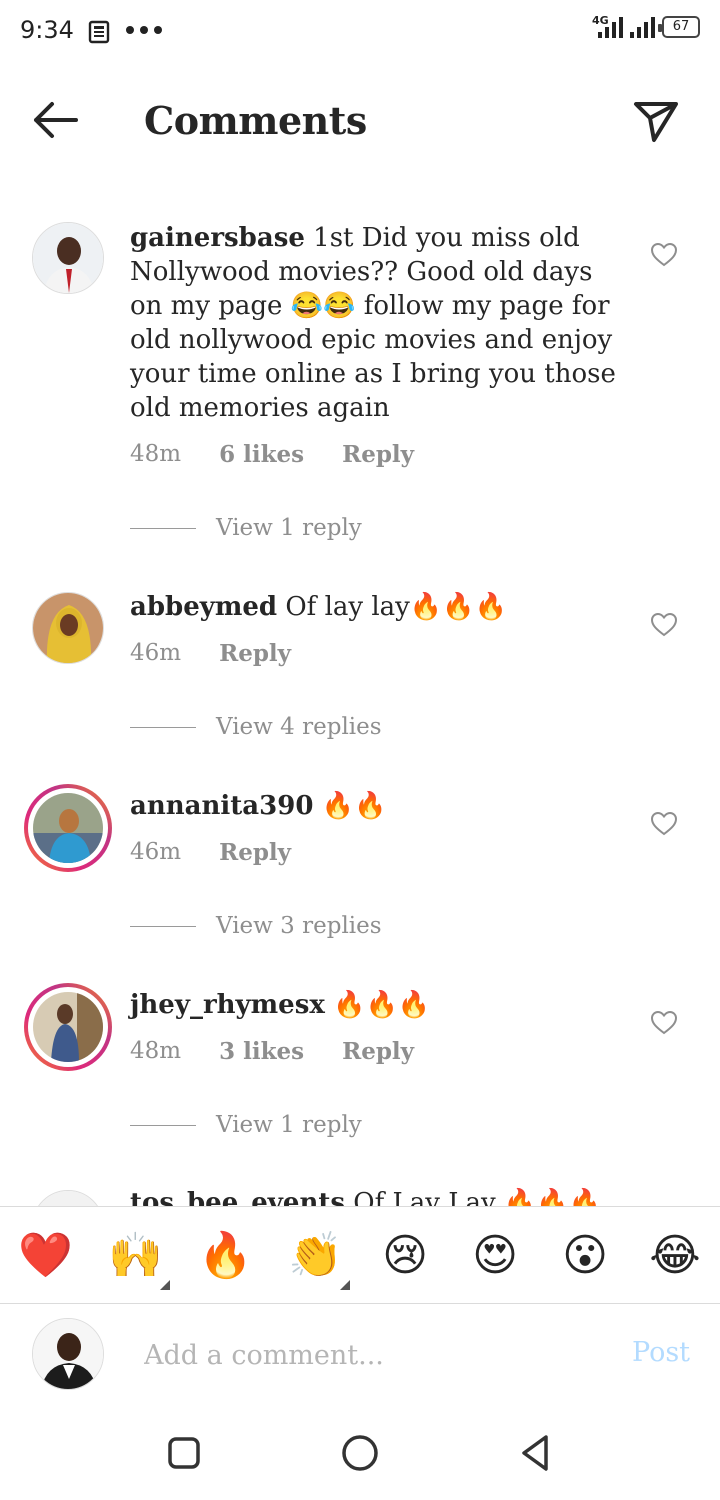  Describe the element at coordinates (135, 1256) in the screenshot. I see `raising-hands-emoji-button: 🙌` at that location.